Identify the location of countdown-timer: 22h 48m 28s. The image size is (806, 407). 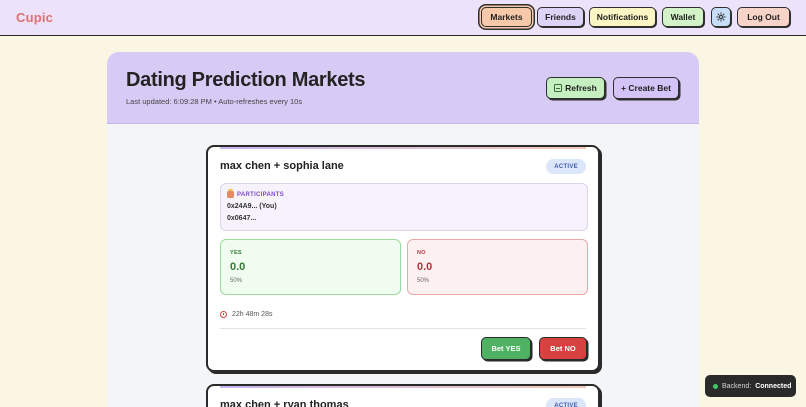
(246, 314).